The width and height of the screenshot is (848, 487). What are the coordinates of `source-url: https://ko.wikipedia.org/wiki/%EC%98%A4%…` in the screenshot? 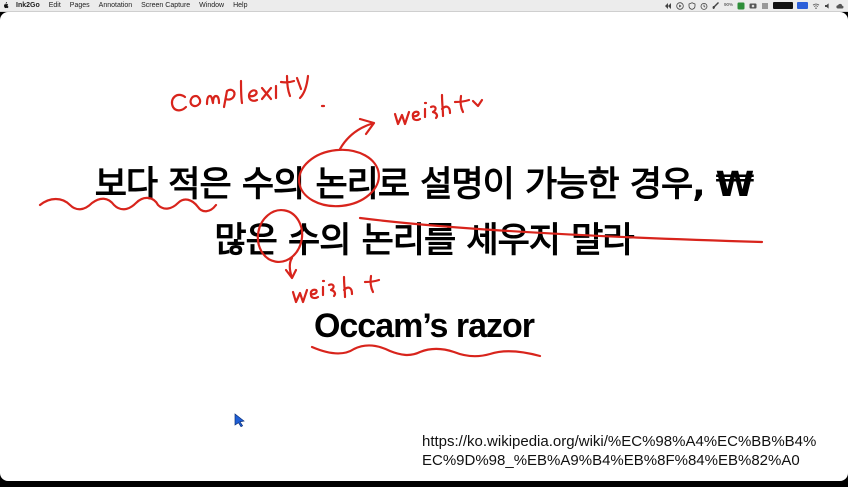 It's located at (632, 451).